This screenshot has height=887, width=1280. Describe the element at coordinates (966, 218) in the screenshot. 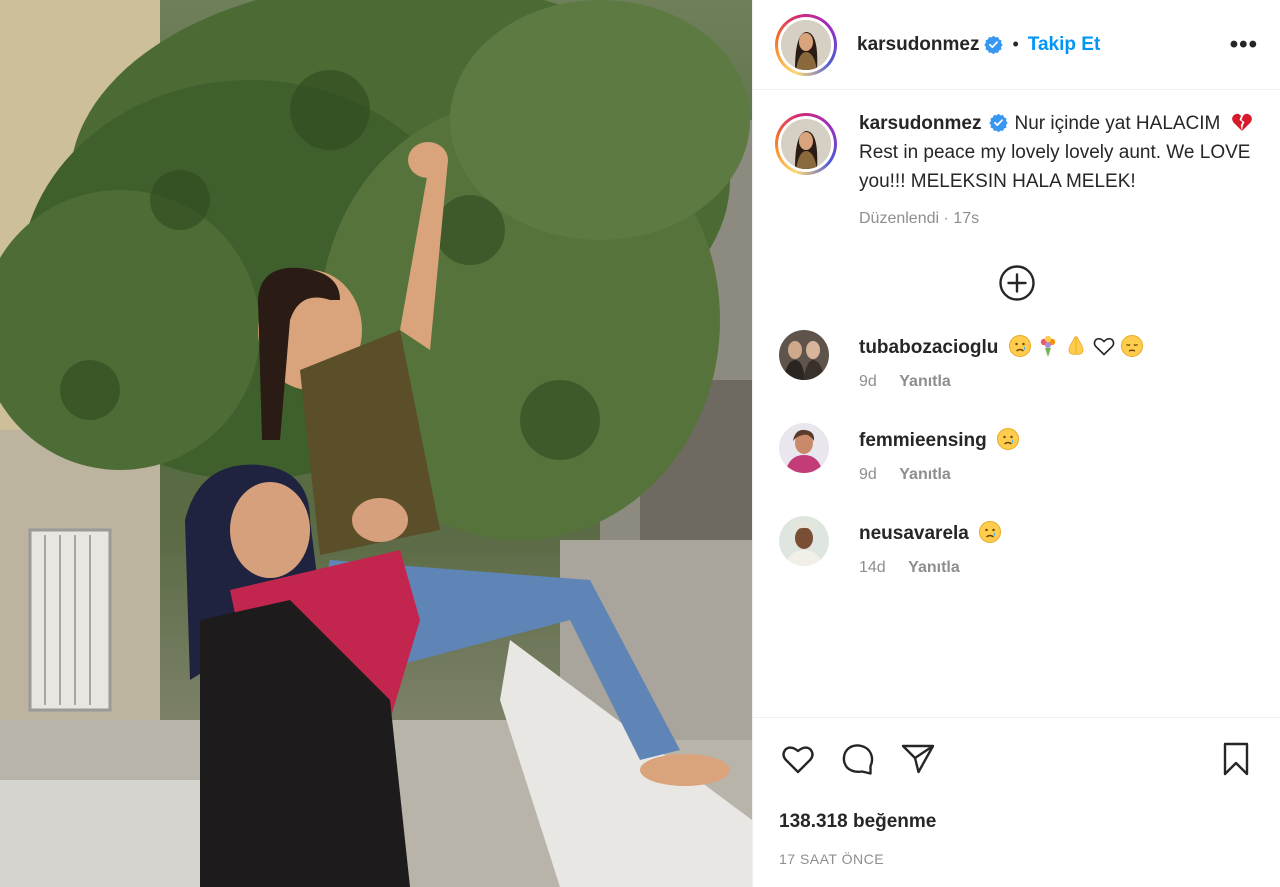

I see `caption-age: 17s` at that location.